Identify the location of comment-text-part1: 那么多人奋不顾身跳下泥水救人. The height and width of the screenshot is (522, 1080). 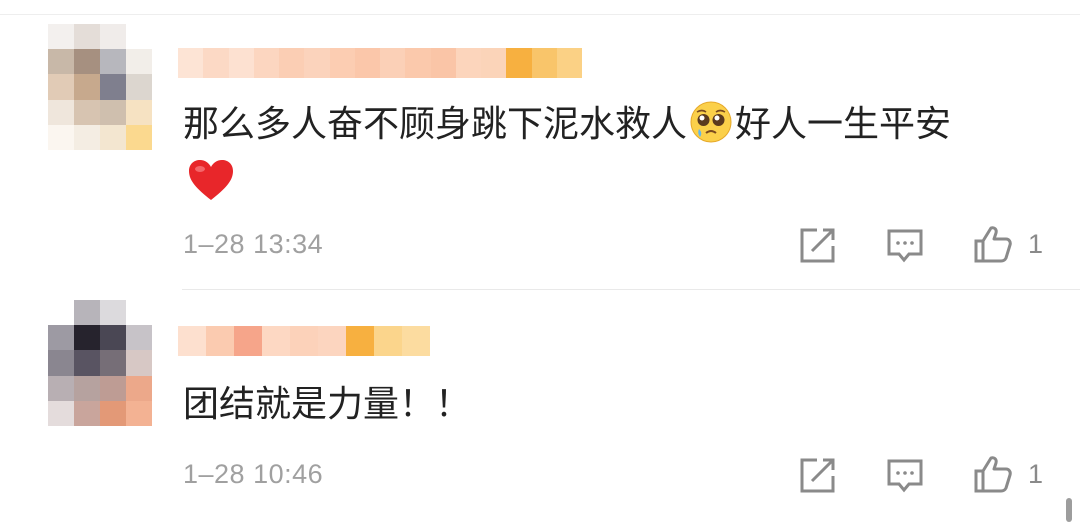
(435, 124).